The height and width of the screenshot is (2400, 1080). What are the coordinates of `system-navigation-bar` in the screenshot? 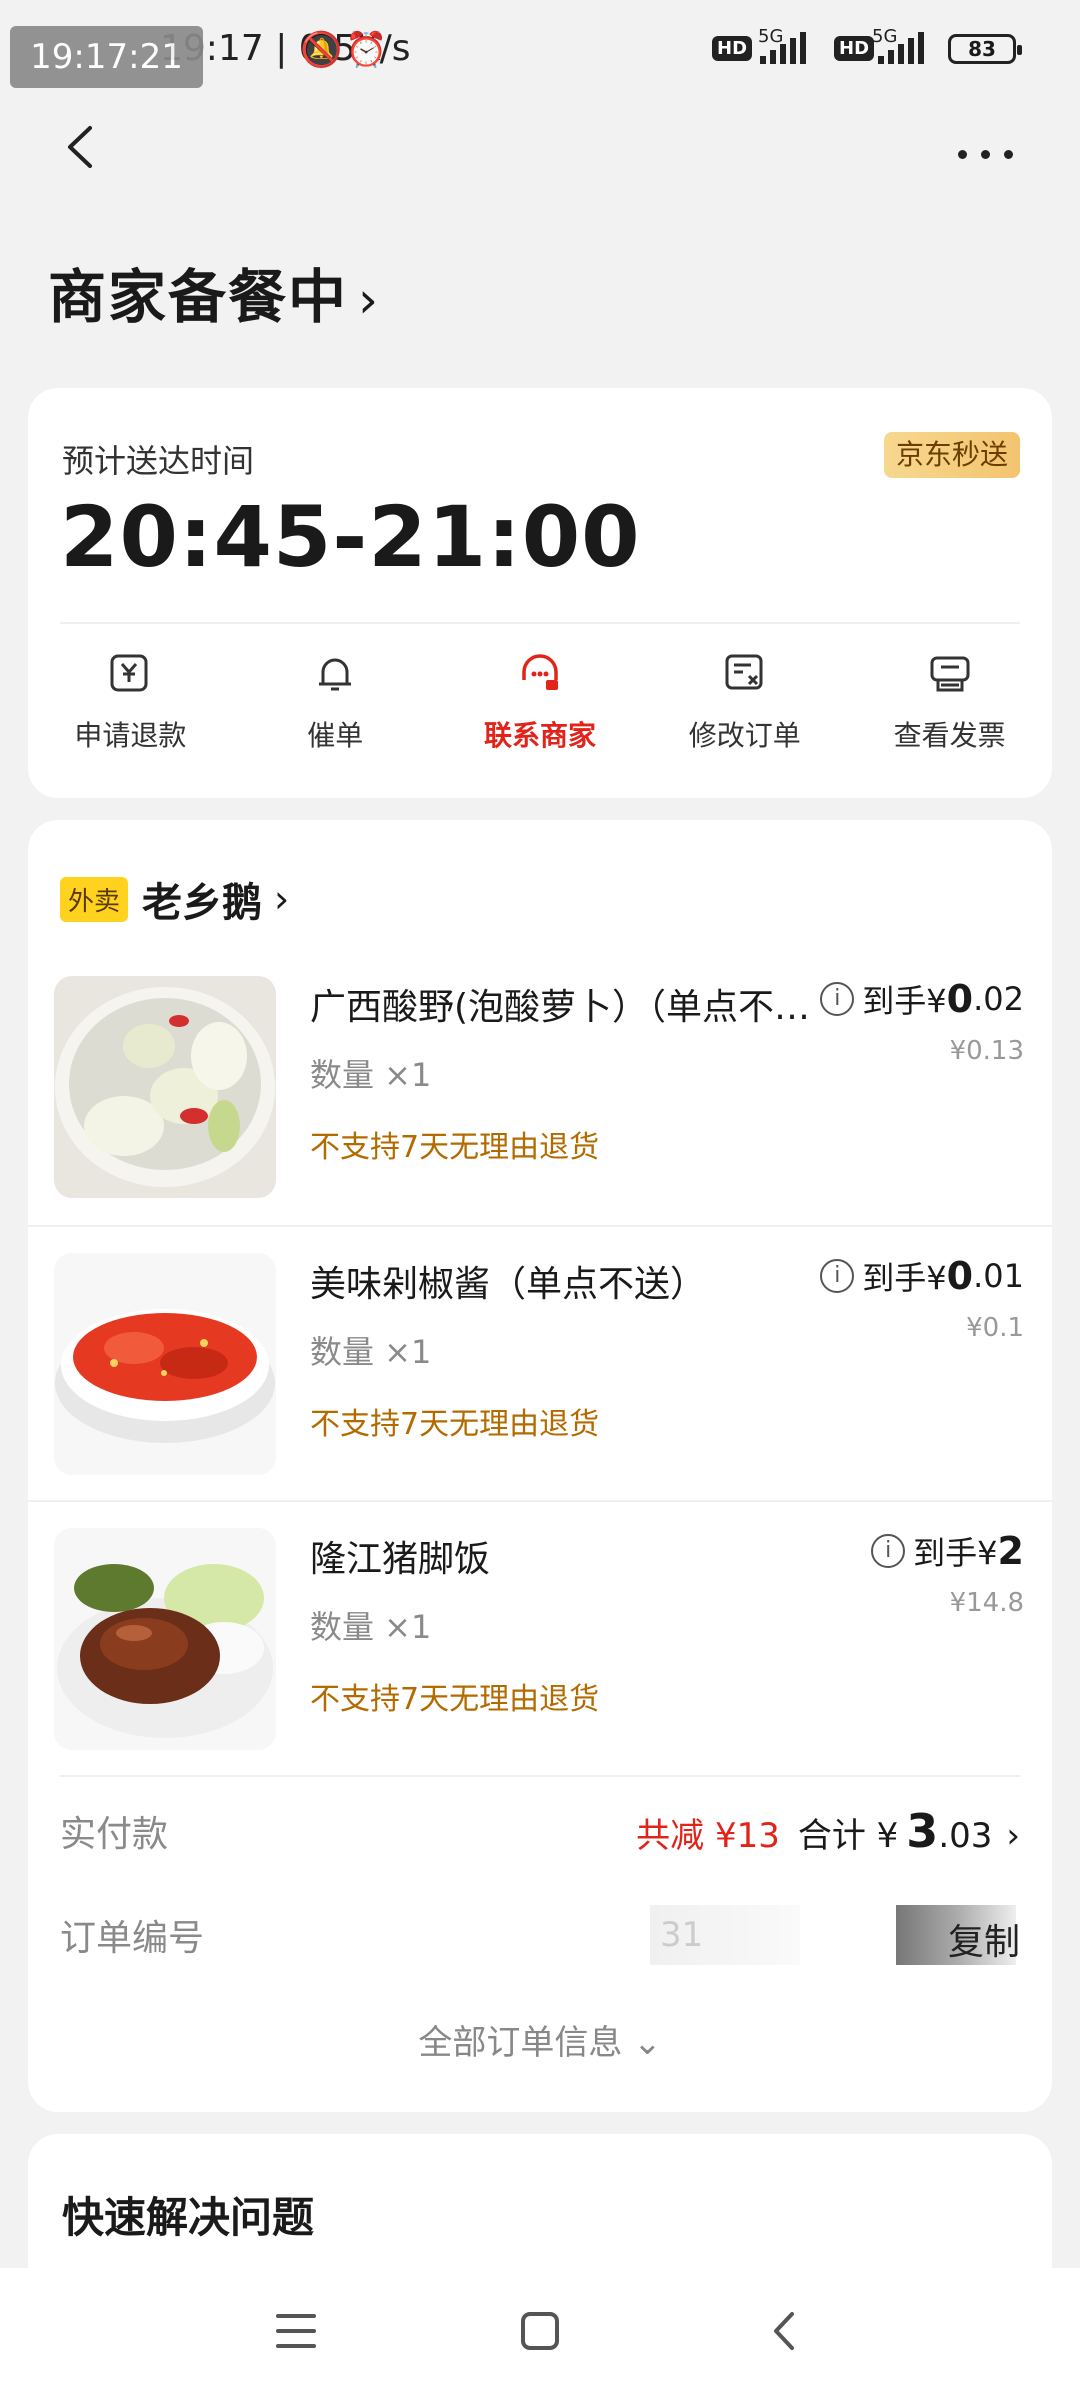 It's located at (540, 2334).